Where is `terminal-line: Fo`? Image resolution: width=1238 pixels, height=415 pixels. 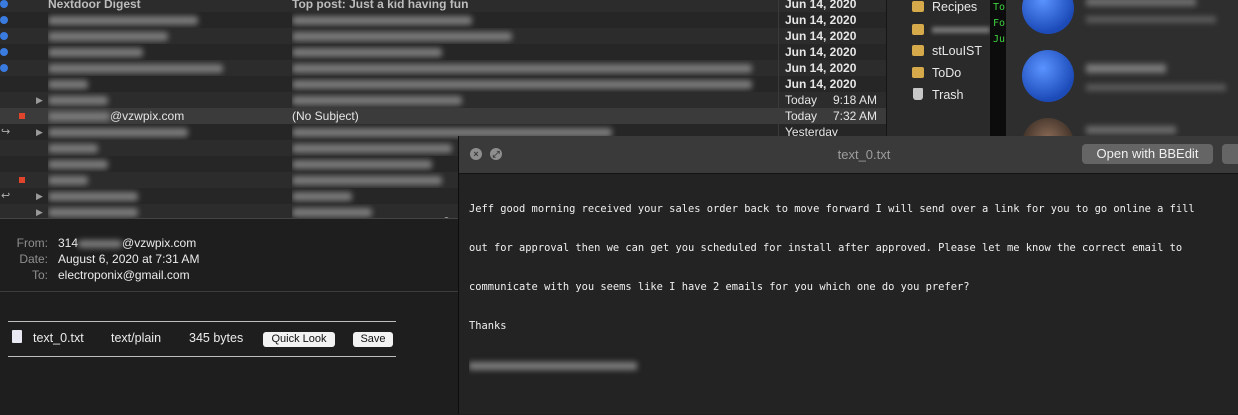
terminal-line: Fo is located at coordinates (999, 23).